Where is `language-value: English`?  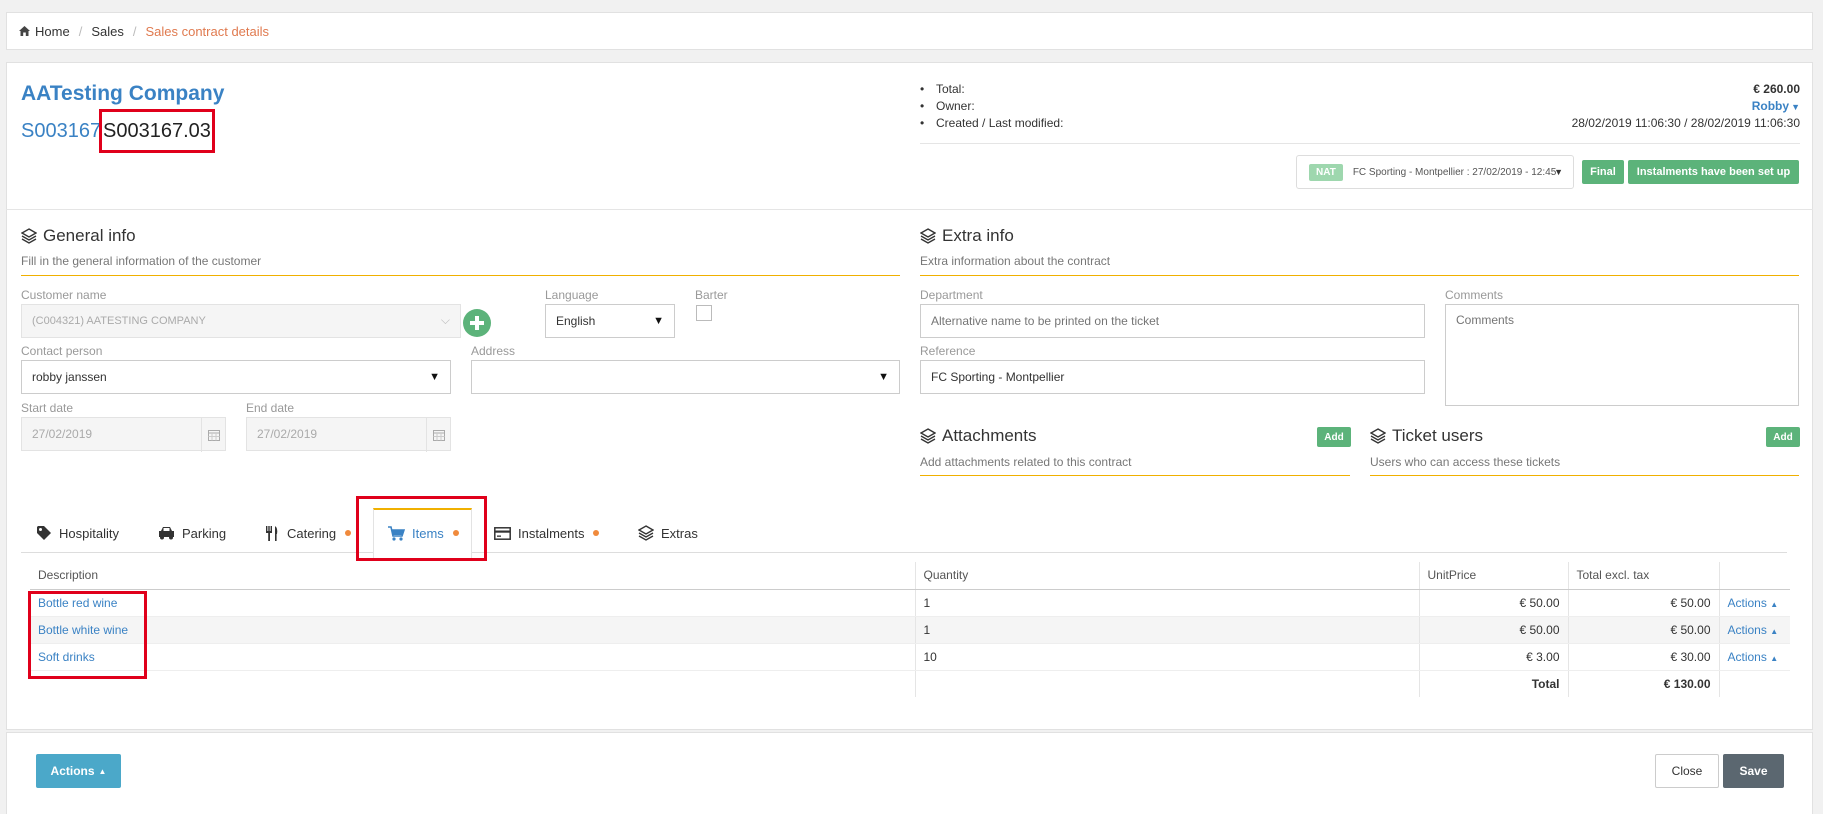 language-value: English is located at coordinates (576, 321).